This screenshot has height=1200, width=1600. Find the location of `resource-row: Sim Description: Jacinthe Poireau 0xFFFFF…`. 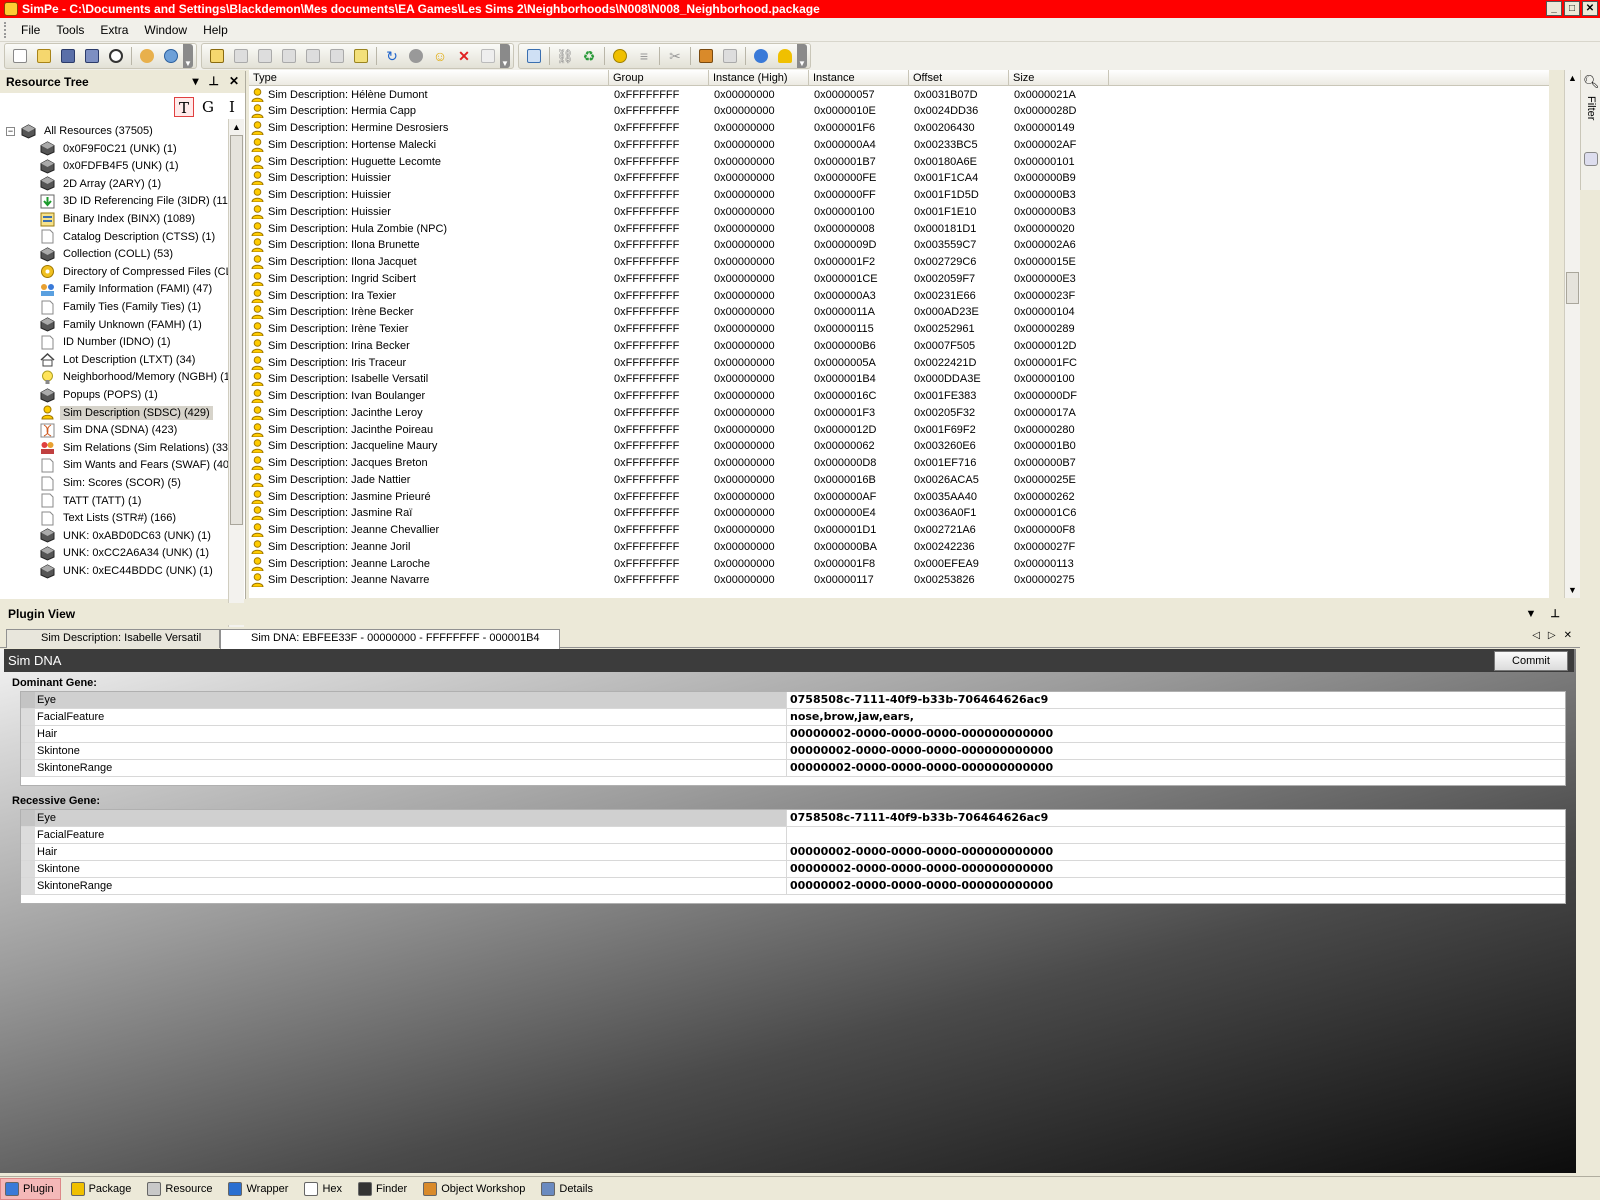

resource-row: Sim Description: Jacinthe Poireau 0xFFFFF… is located at coordinates (889, 429).